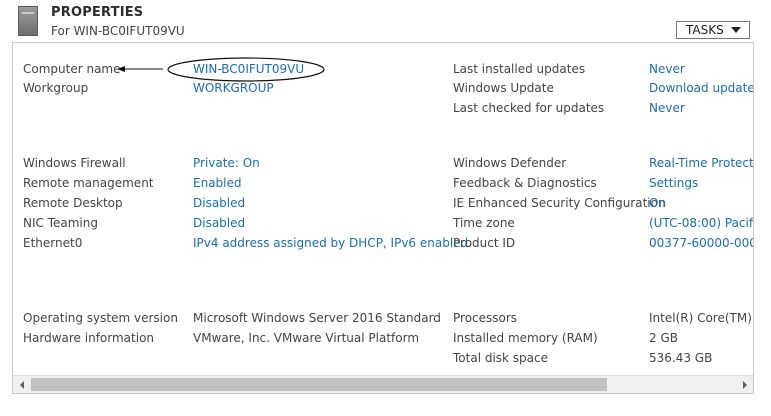  I want to click on product-id-label: Product ID, so click(484, 243).